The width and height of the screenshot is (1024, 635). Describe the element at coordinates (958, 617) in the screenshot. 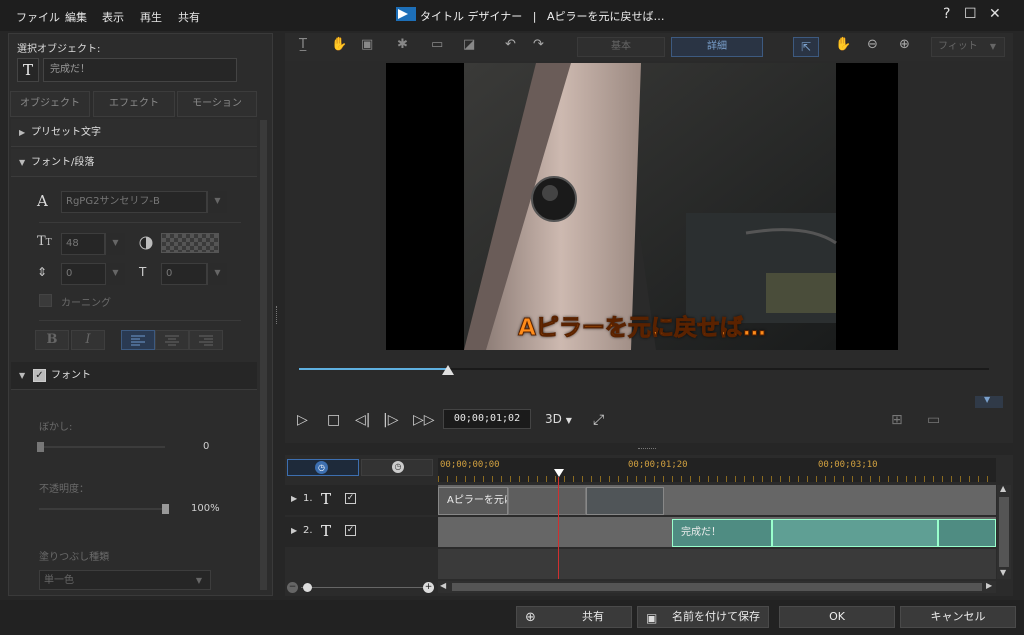

I see `cancel-button: キャンセル` at that location.